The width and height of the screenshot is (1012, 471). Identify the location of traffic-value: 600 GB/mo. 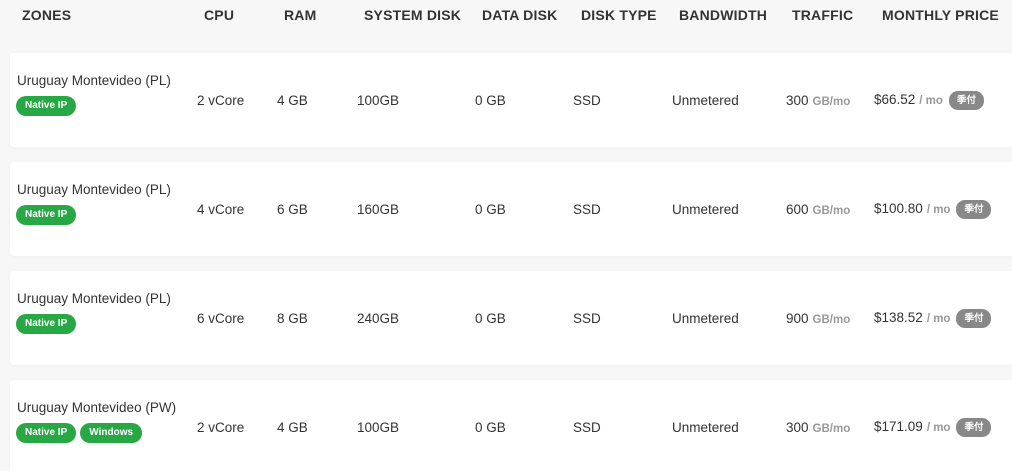
(818, 209).